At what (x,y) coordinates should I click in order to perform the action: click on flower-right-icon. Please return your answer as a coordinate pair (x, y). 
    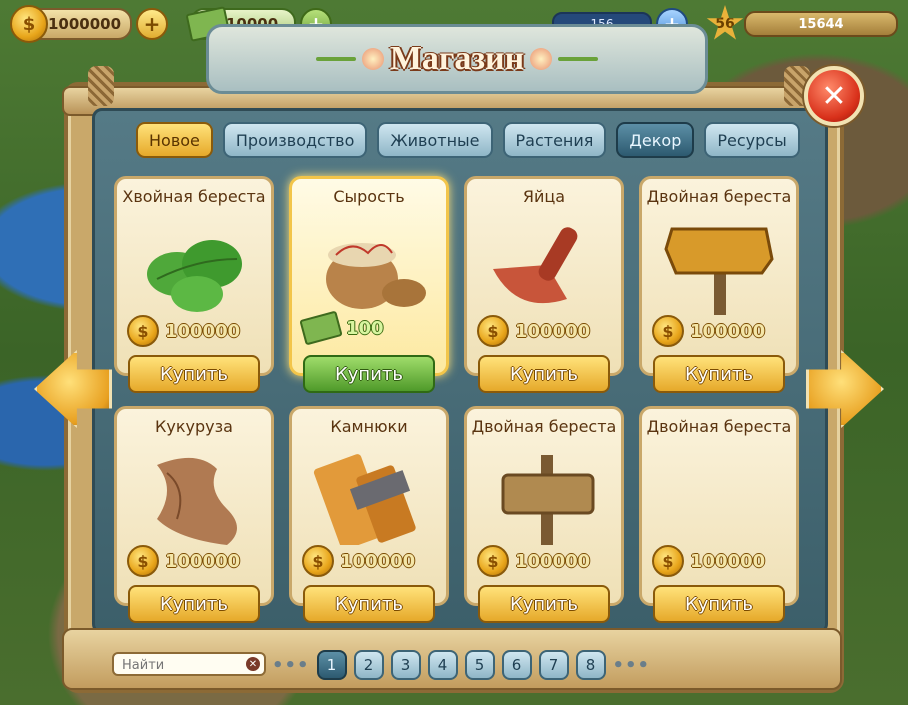
    Looking at the image, I should click on (541, 59).